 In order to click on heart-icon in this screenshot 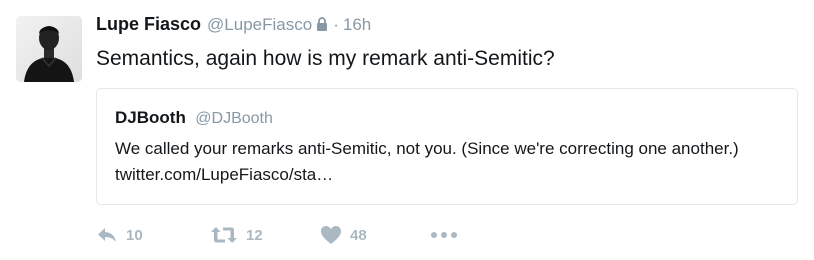, I will do `click(331, 235)`.